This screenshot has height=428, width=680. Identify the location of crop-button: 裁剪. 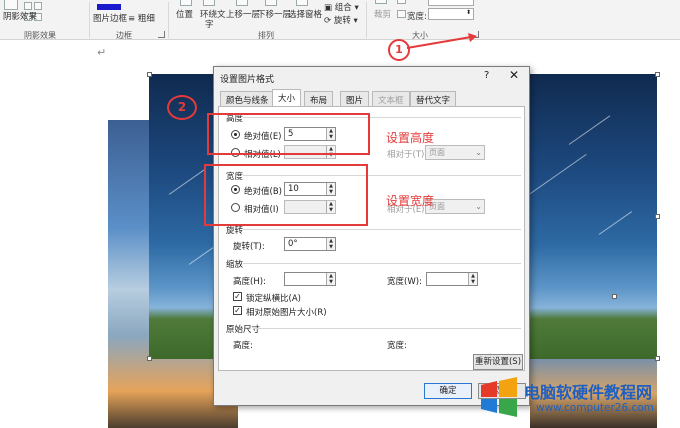
(382, 14).